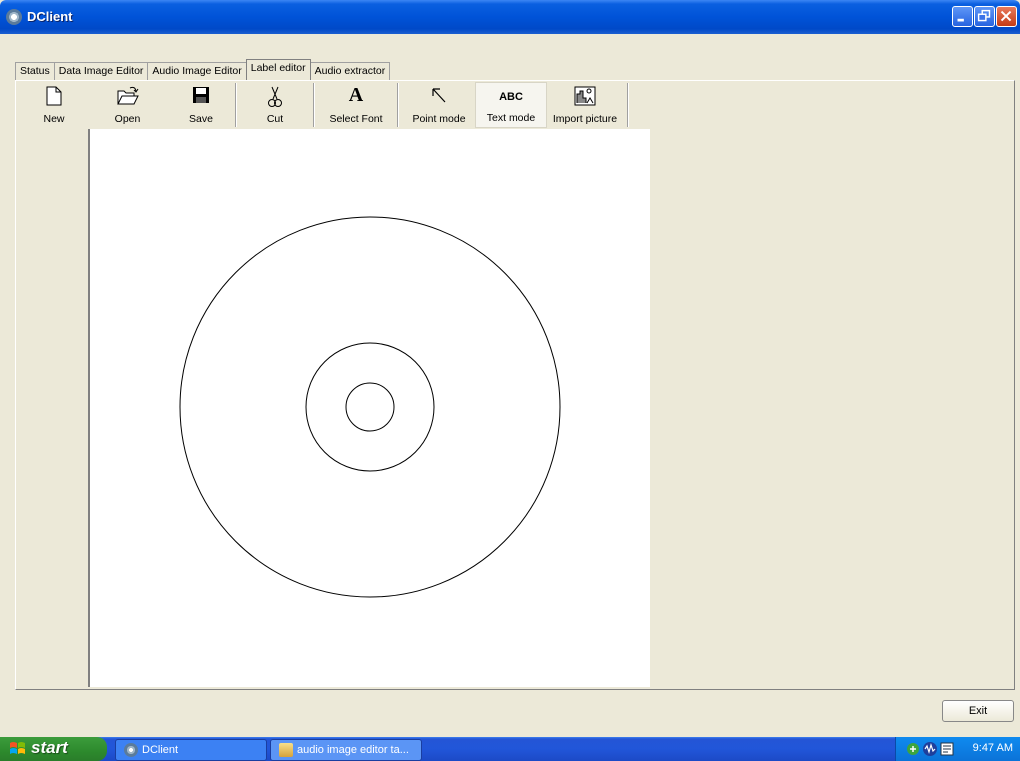 Image resolution: width=1020 pixels, height=761 pixels. I want to click on sound-wave-icon, so click(930, 749).